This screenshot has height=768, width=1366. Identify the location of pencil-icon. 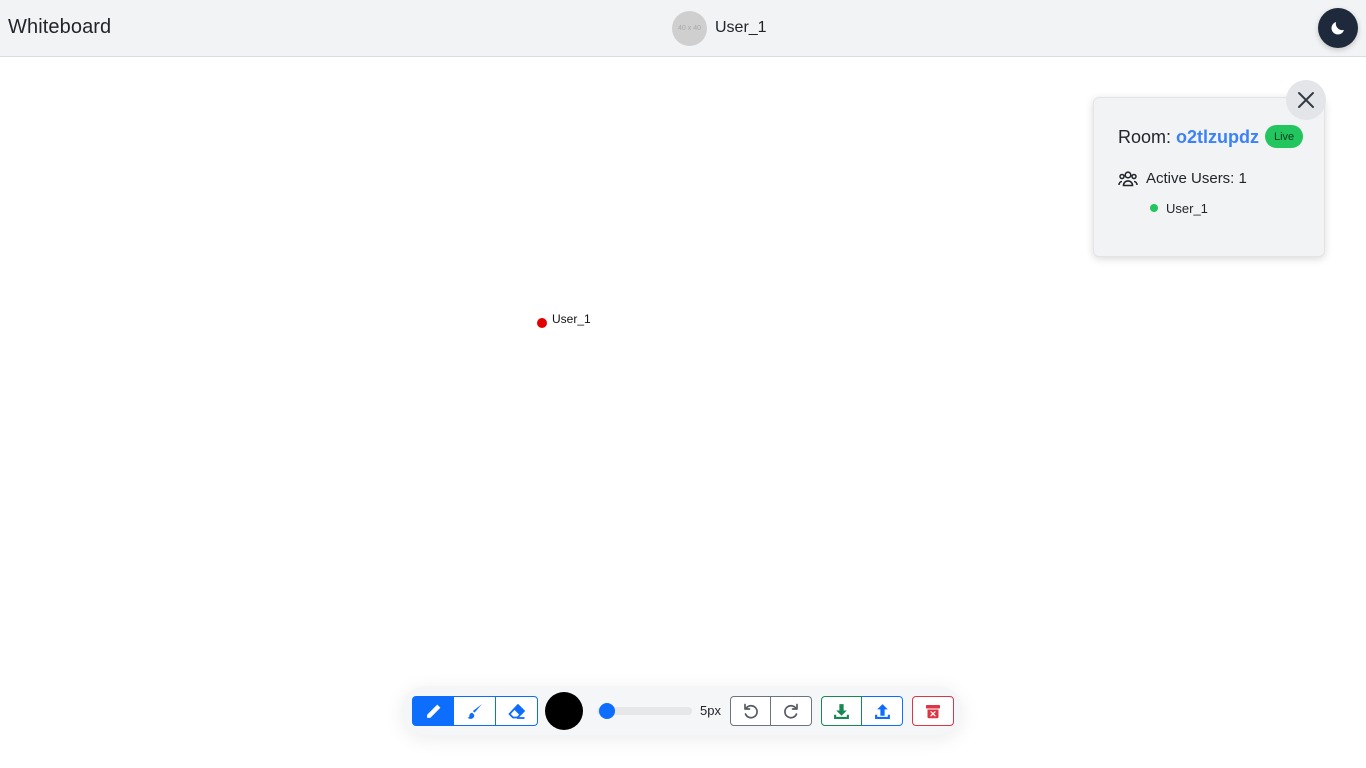
(433, 711).